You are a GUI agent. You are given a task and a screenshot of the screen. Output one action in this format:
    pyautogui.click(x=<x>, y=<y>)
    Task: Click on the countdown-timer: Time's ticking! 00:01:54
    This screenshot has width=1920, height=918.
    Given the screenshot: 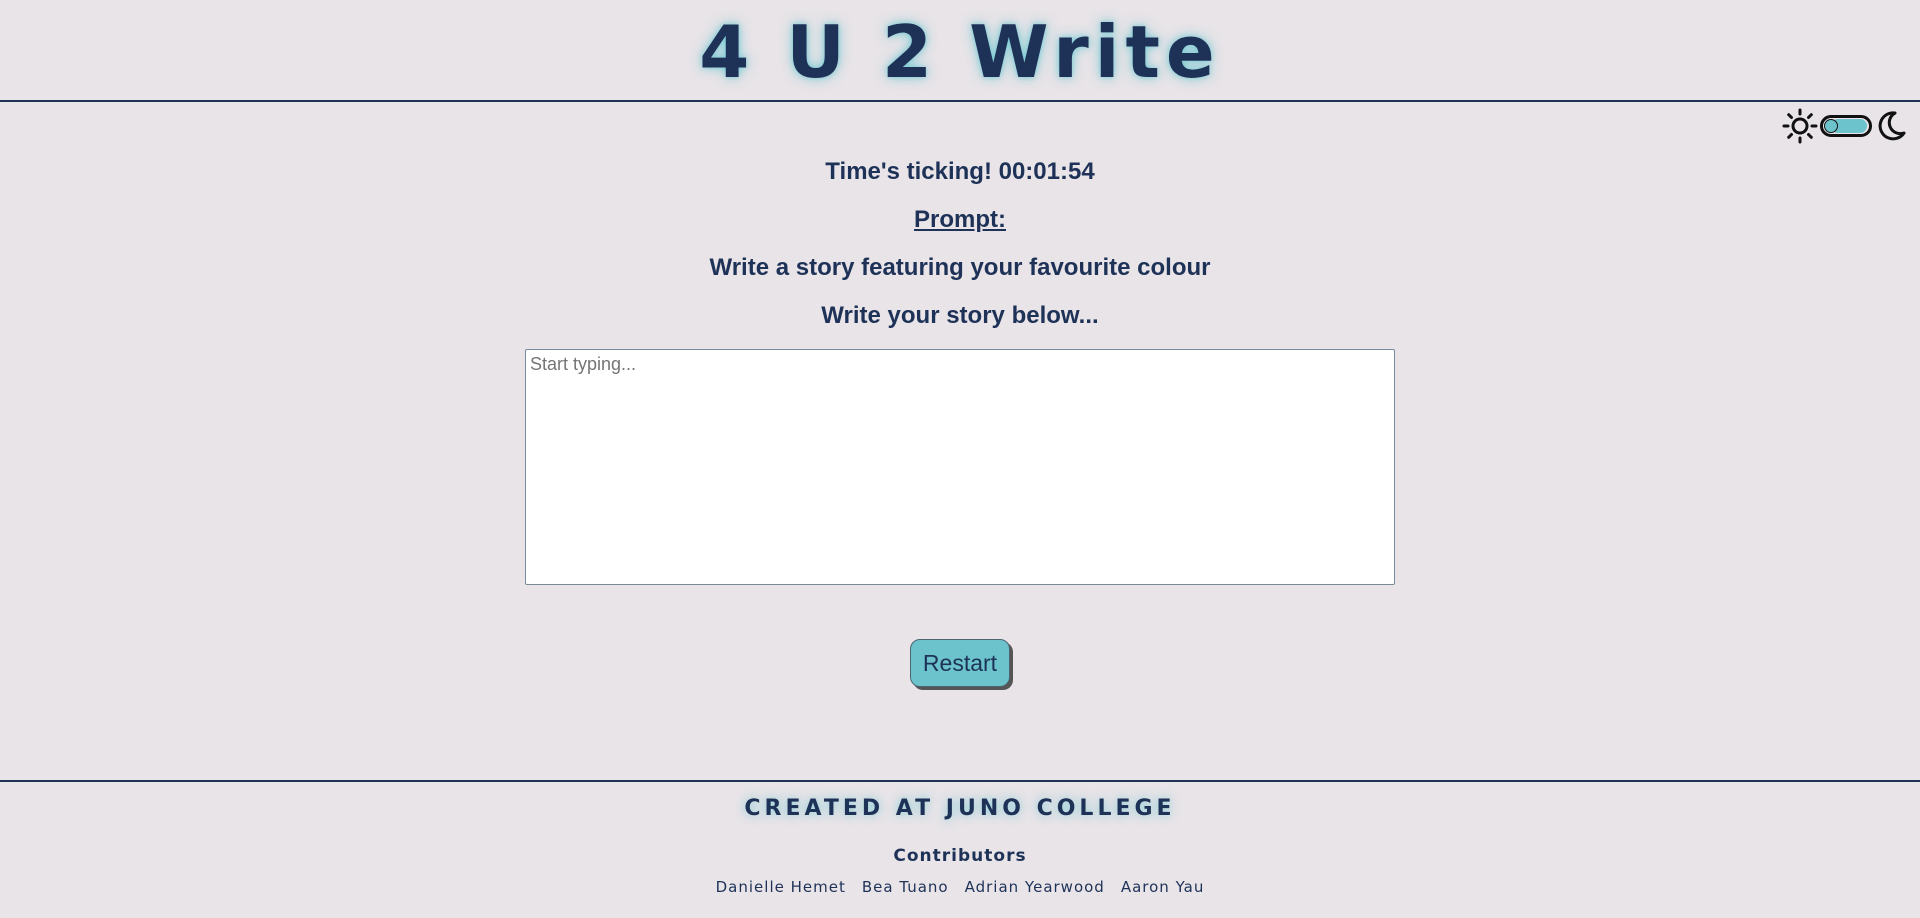 What is the action you would take?
    pyautogui.click(x=960, y=171)
    